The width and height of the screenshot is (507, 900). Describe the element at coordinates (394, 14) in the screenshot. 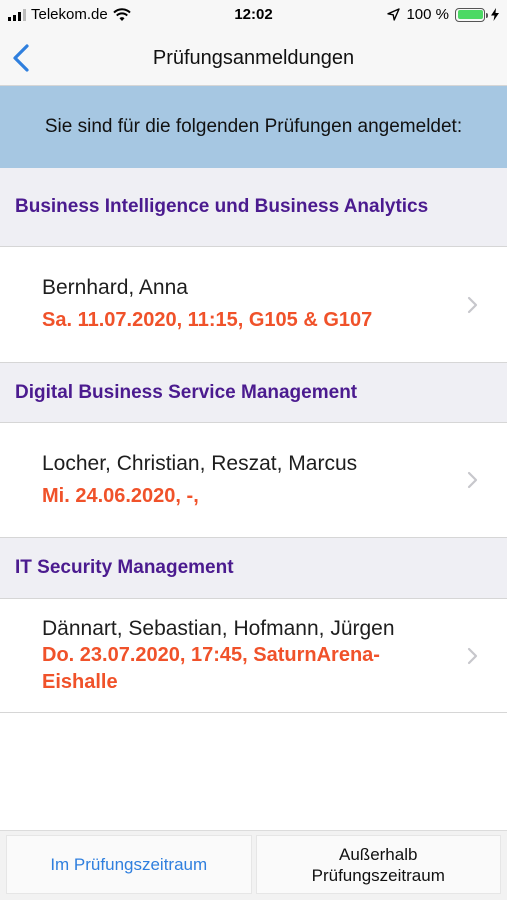

I see `location-arrow-icon` at that location.